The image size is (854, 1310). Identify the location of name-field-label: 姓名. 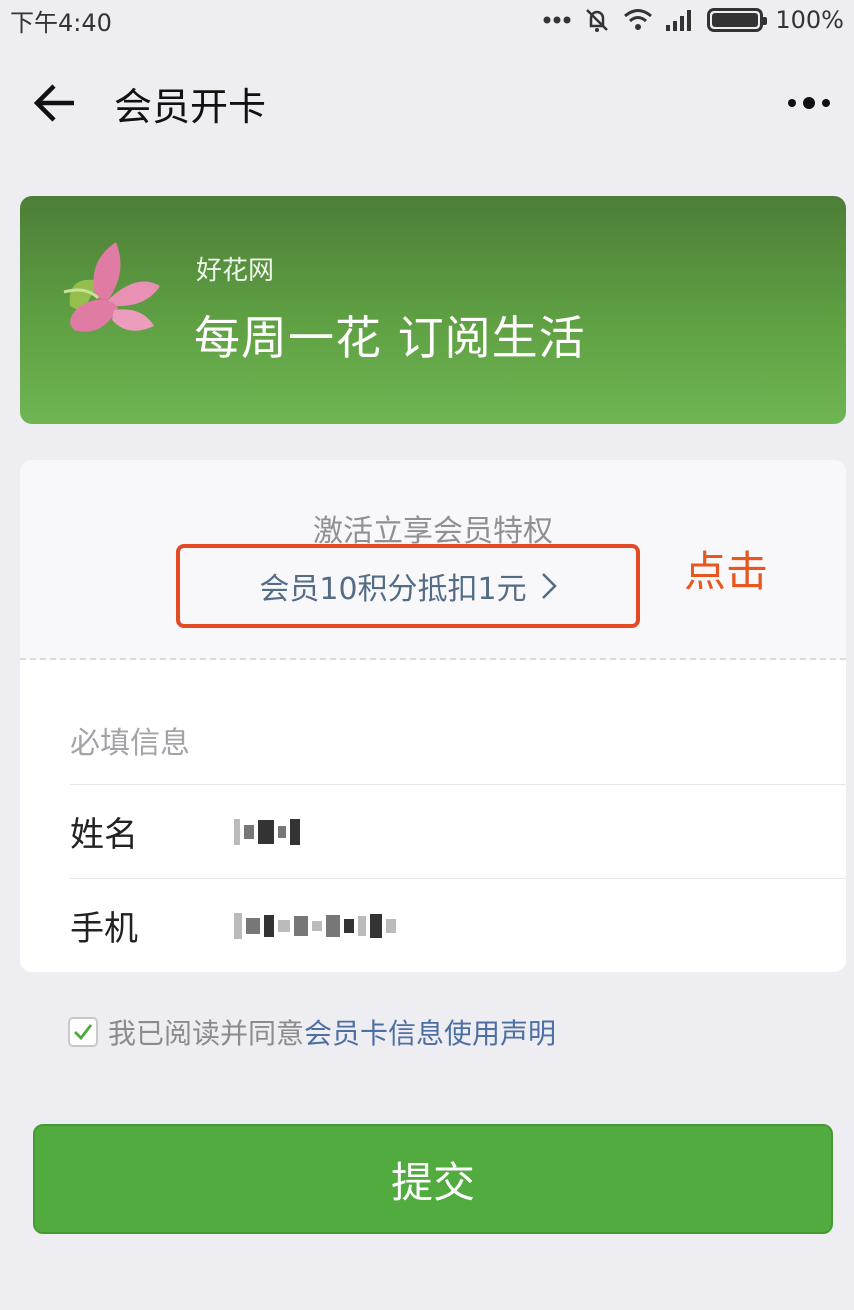
(104, 835).